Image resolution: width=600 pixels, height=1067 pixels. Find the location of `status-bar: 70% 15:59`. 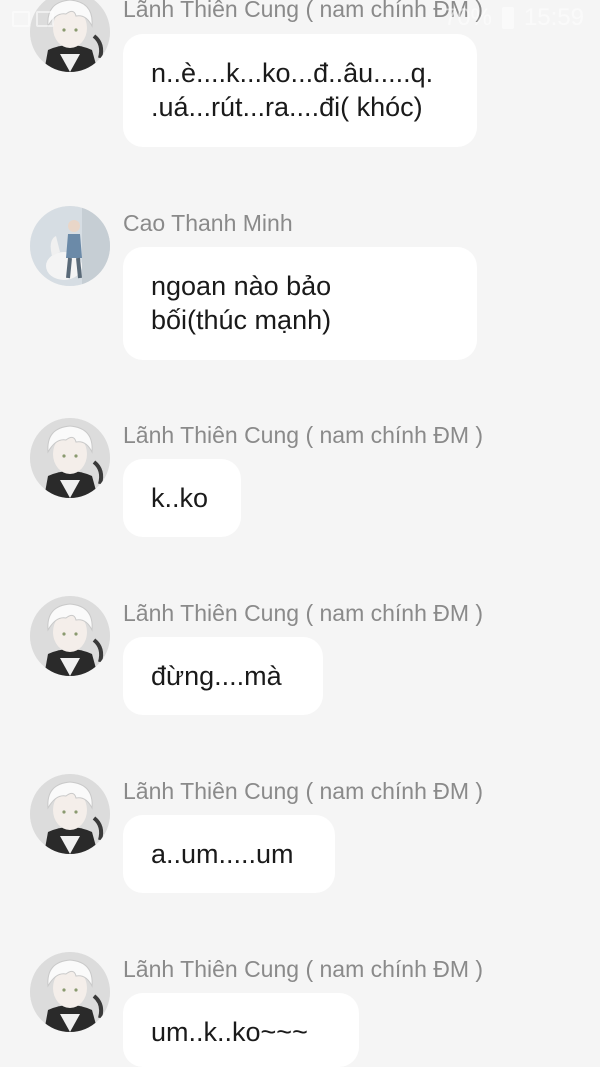

status-bar: 70% 15:59 is located at coordinates (300, 22).